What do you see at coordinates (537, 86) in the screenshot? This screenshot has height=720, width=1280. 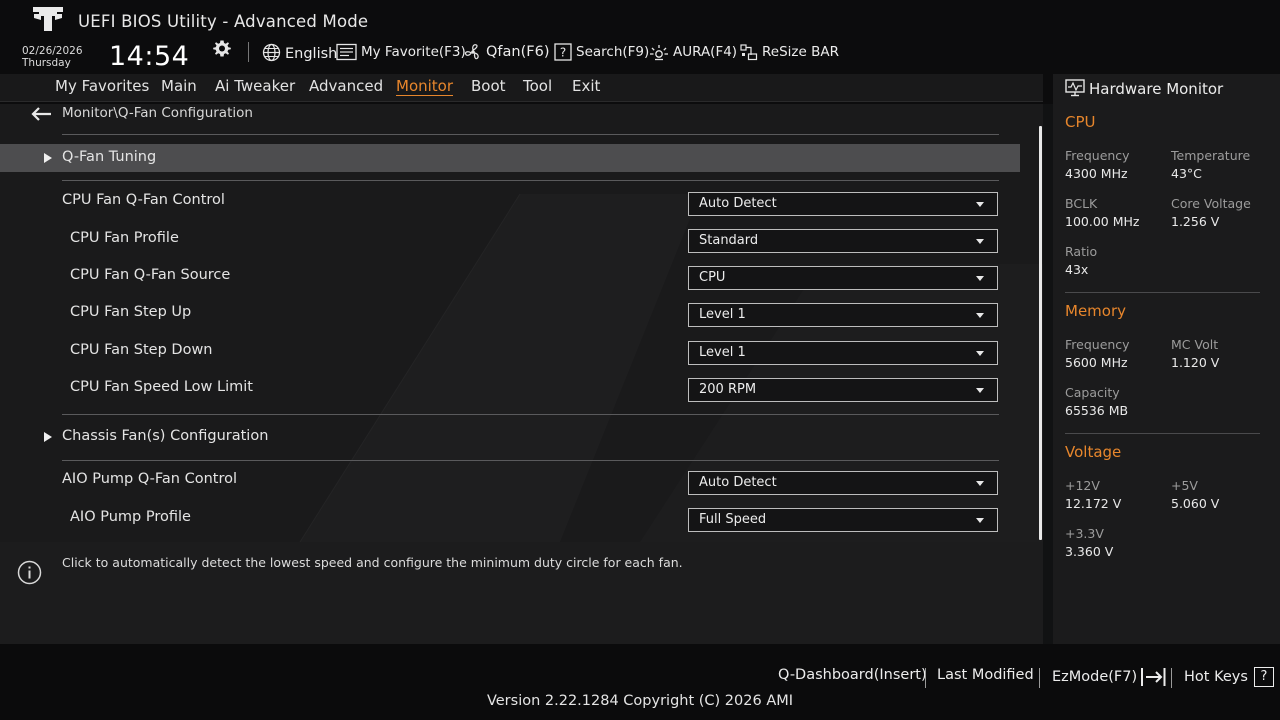 I see `tab-tool: Tool` at bounding box center [537, 86].